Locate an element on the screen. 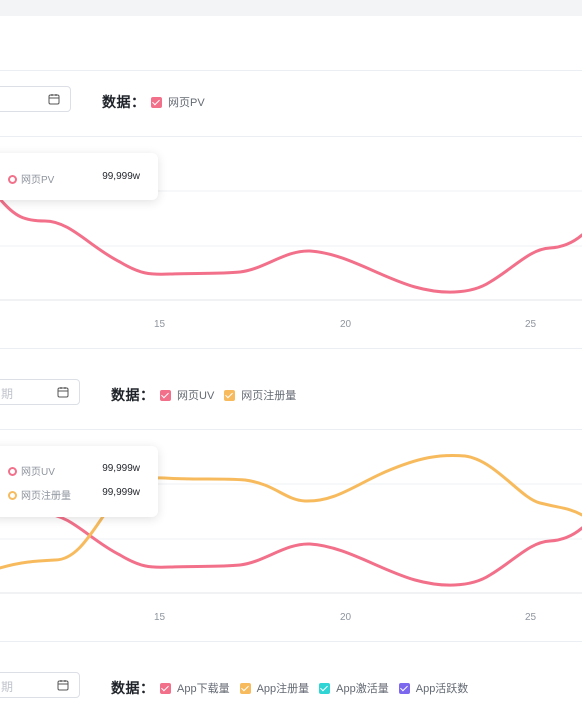 This screenshot has height=716, width=582. legend-item-uv: 网页UV is located at coordinates (187, 395).